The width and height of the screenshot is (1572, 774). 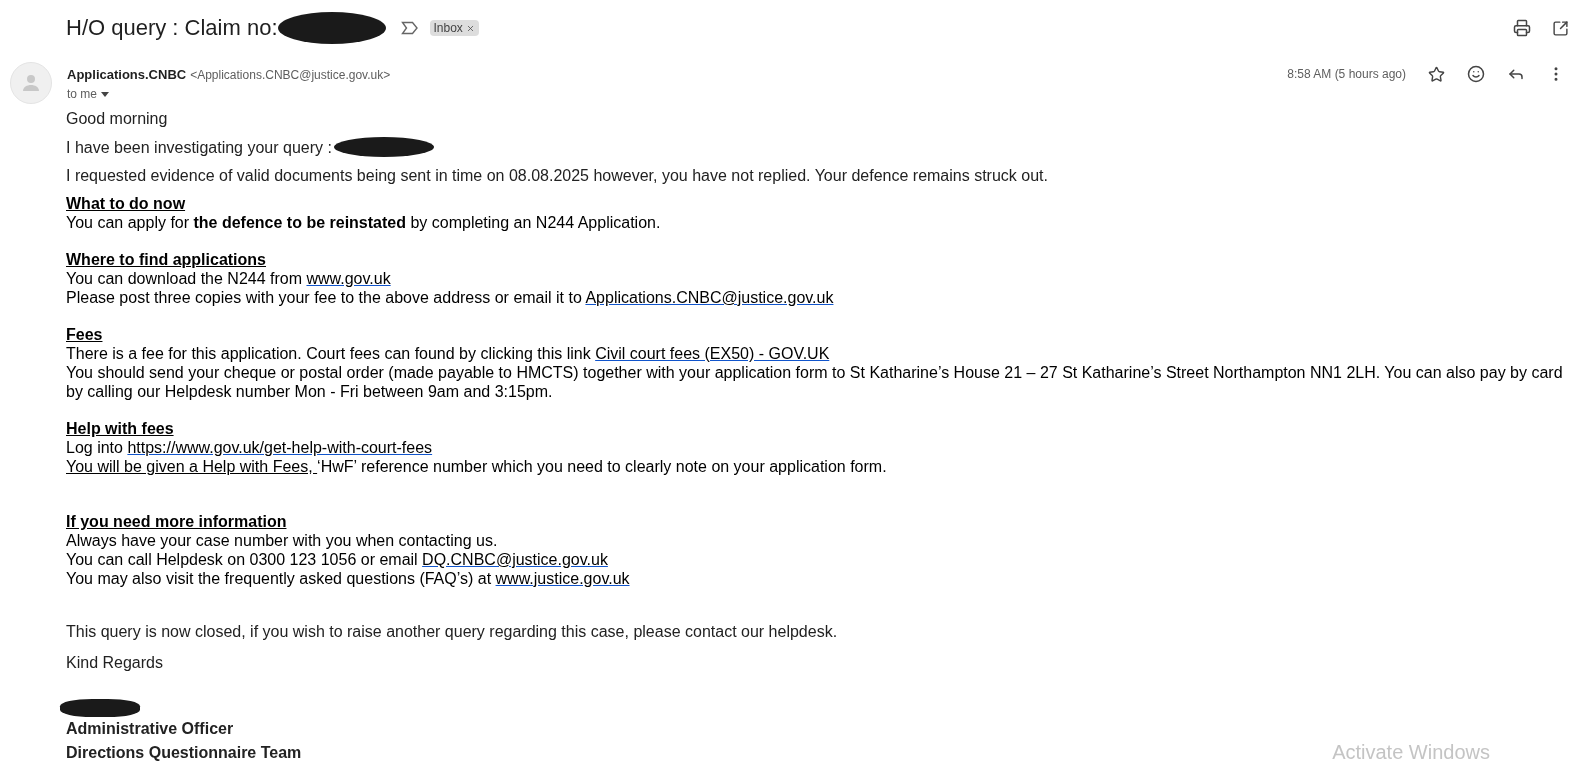 I want to click on paragraph: I have been investigating your query :, so click(x=199, y=147).